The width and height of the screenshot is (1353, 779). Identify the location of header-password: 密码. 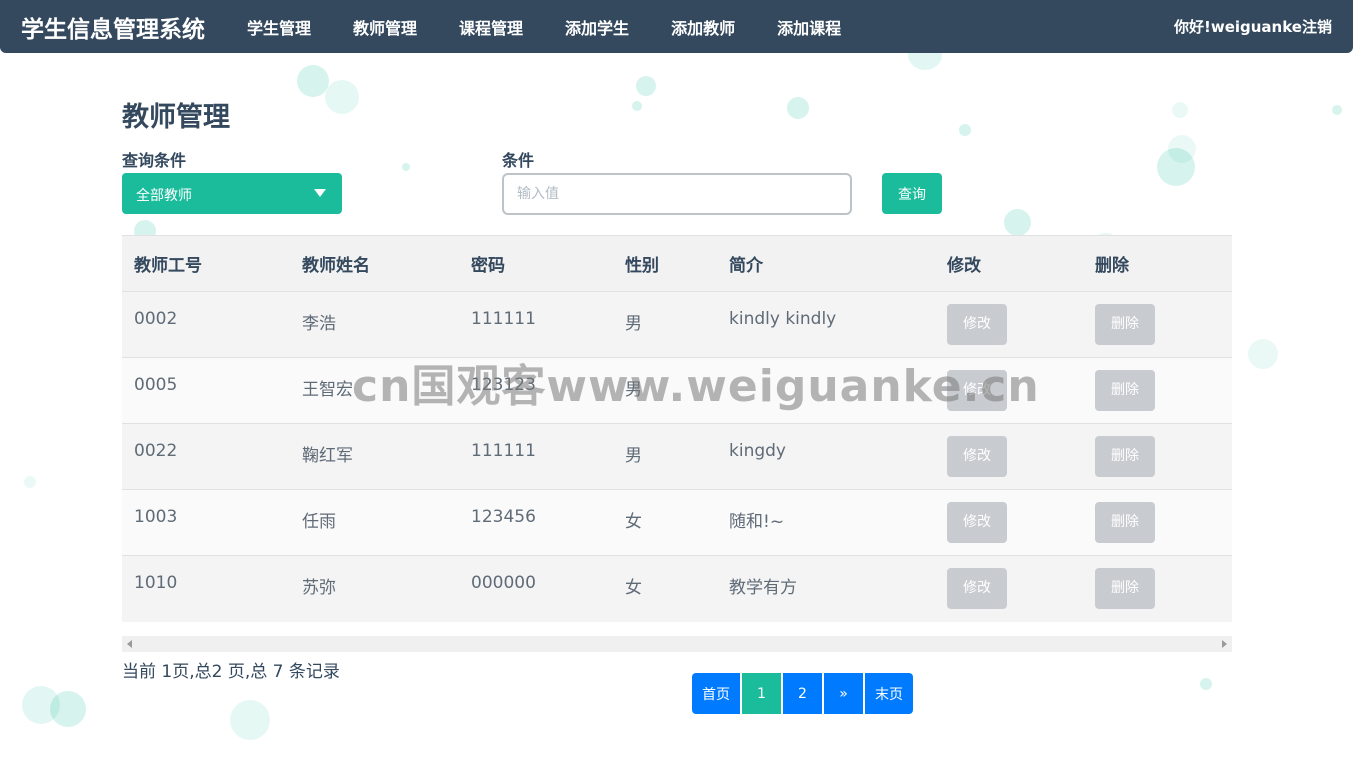
(488, 266).